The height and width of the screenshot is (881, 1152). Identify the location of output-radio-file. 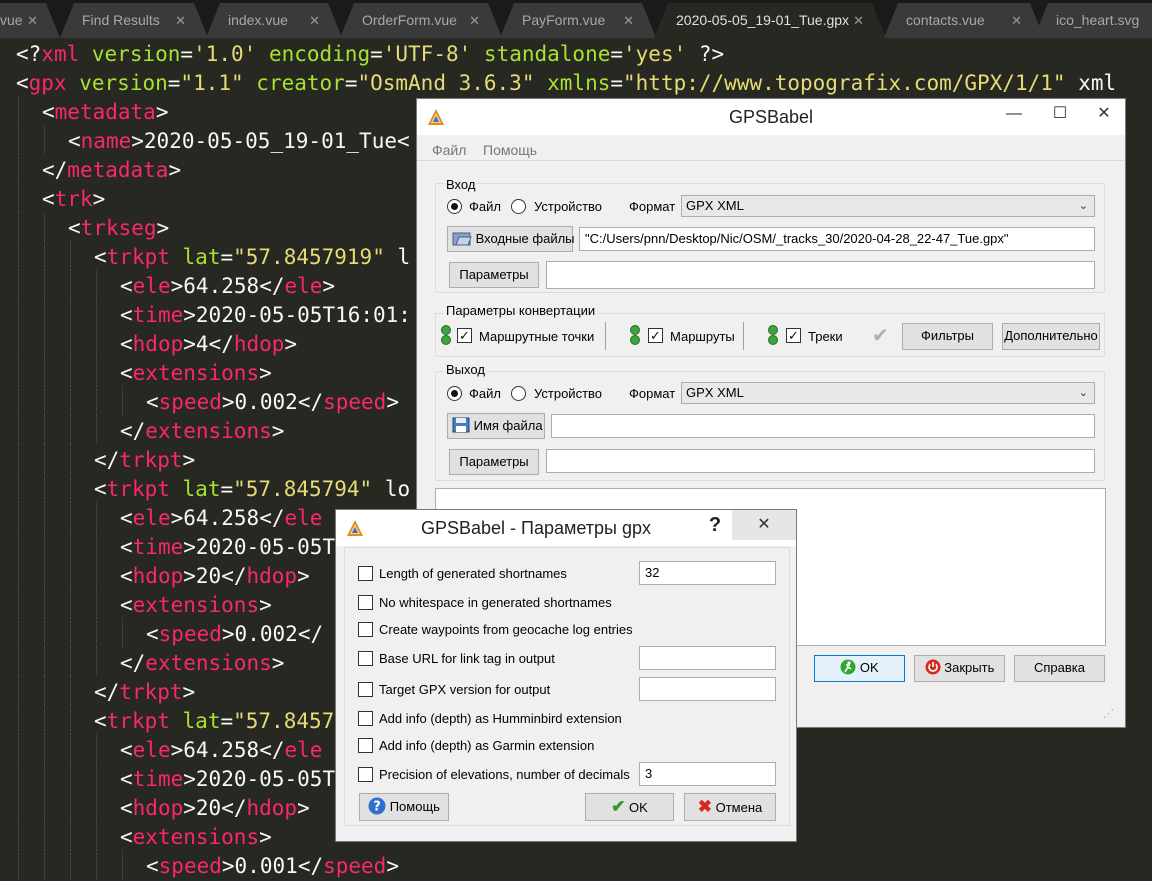
(454, 393).